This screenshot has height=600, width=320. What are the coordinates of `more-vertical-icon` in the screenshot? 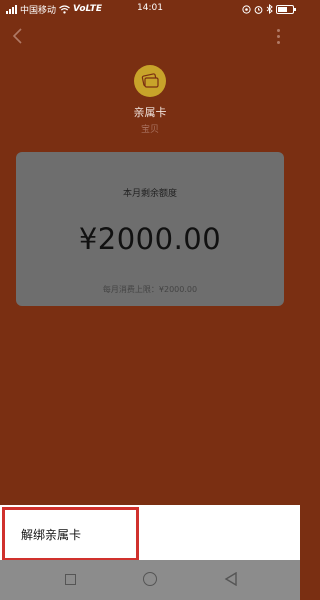 It's located at (278, 30).